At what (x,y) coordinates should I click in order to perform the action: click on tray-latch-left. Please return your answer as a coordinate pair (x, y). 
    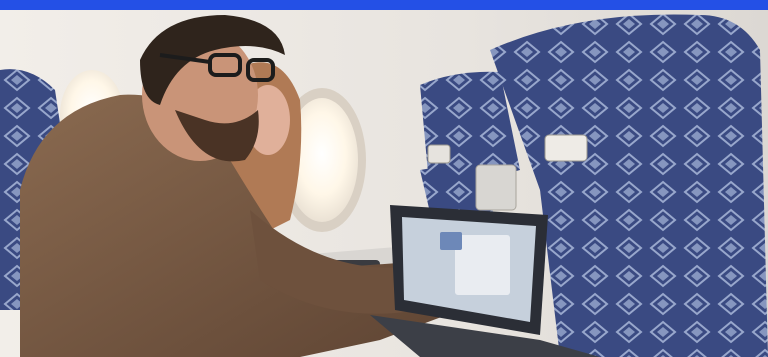
    Looking at the image, I should click on (439, 154).